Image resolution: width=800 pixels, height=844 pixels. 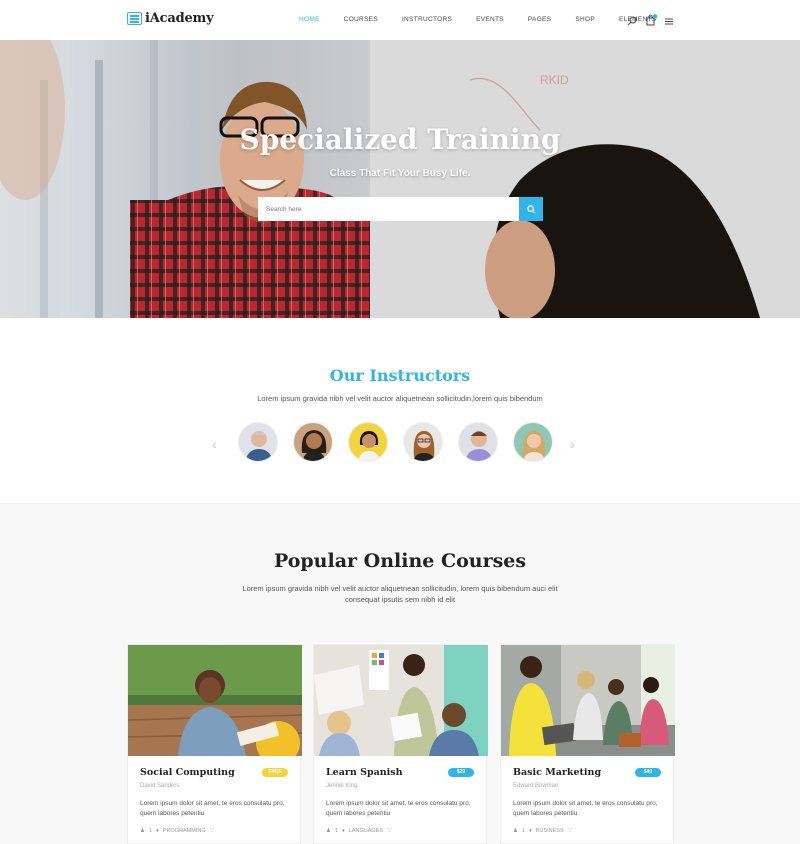 I want to click on course-meta: ♟ 1 ♦ PROGRAMMING ♡, so click(x=179, y=831).